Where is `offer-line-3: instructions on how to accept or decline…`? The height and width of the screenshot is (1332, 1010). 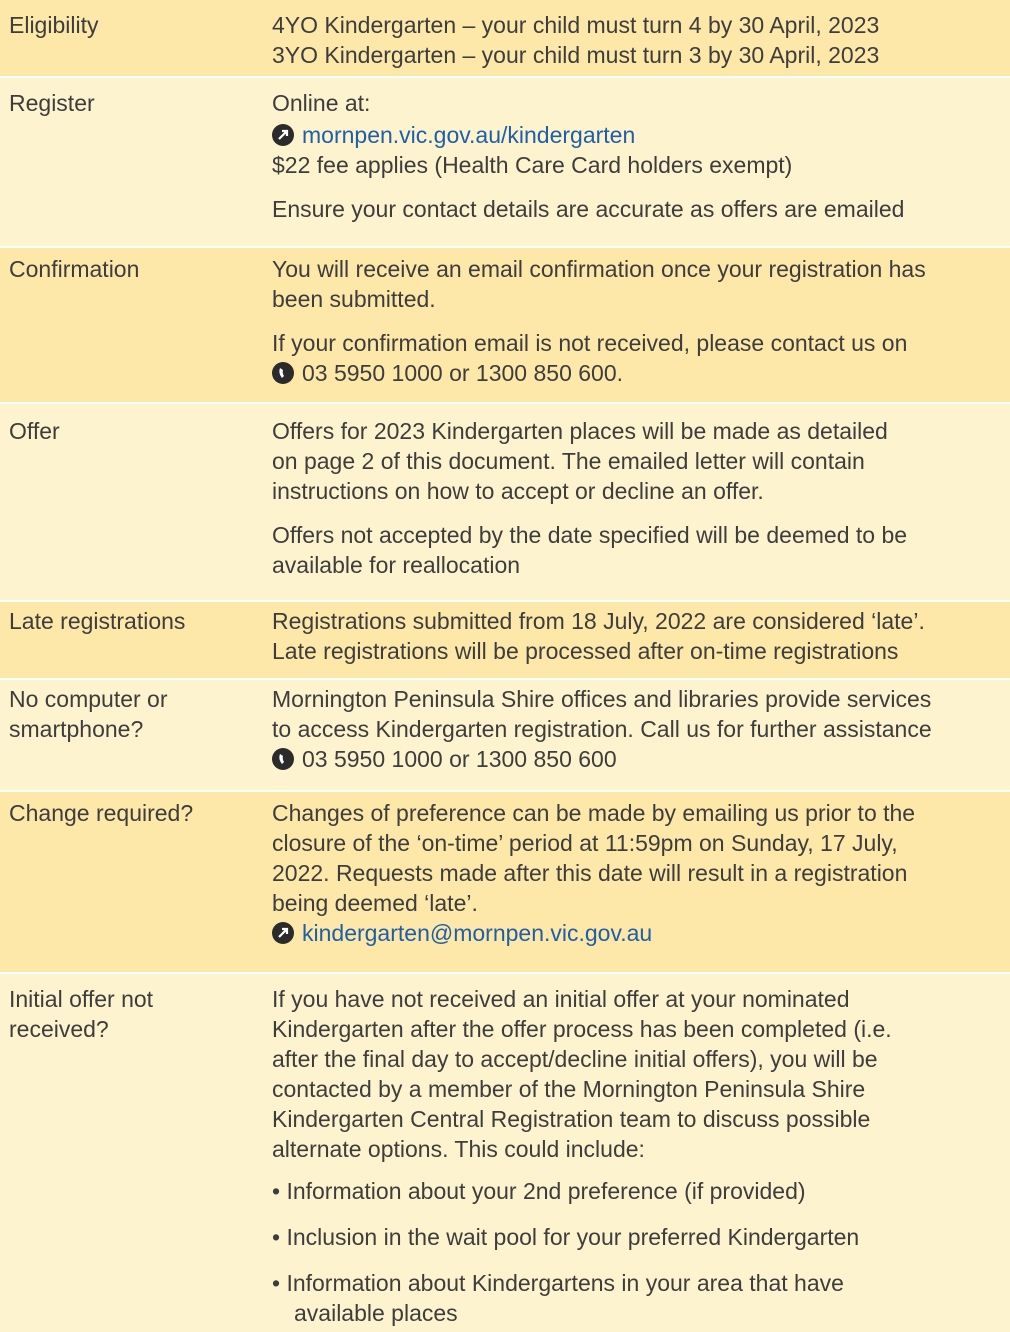 offer-line-3: instructions on how to accept or decline… is located at coordinates (518, 491).